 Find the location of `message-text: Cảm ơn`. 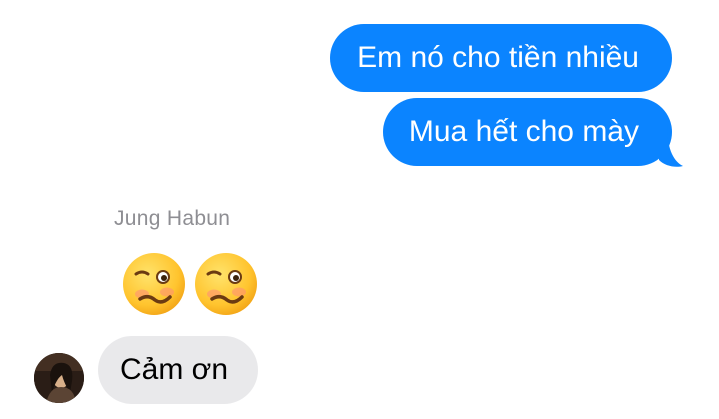

message-text: Cảm ơn is located at coordinates (174, 369).